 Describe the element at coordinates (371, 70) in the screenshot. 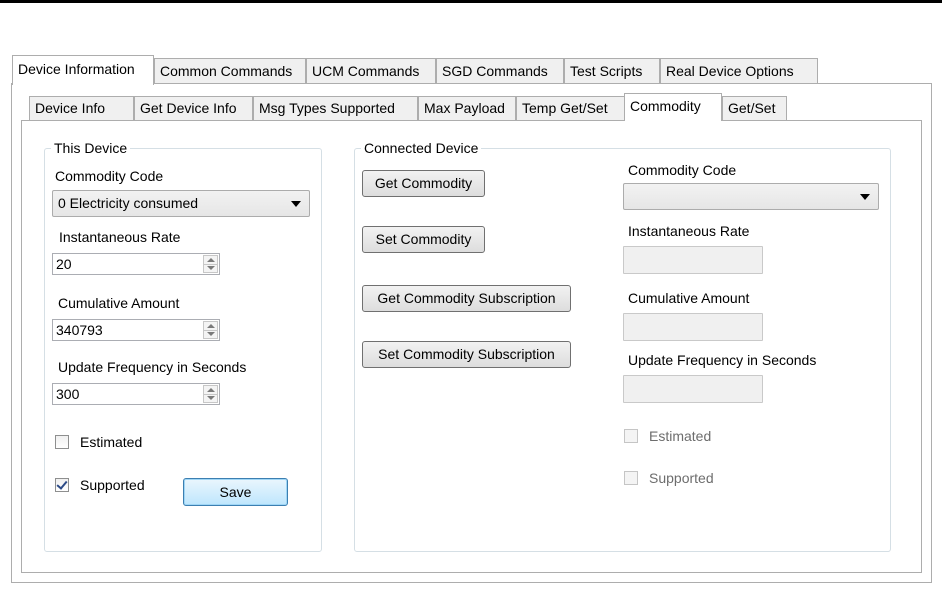

I see `tab-ucm-commands: UCM Commands` at that location.